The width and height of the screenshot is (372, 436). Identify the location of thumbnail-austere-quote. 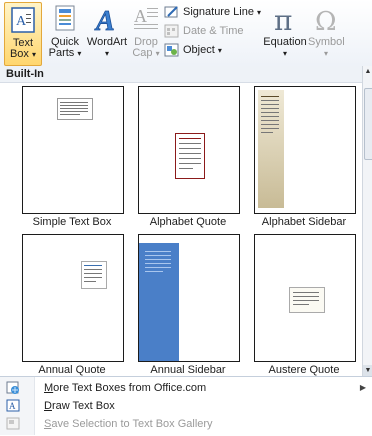
(305, 298).